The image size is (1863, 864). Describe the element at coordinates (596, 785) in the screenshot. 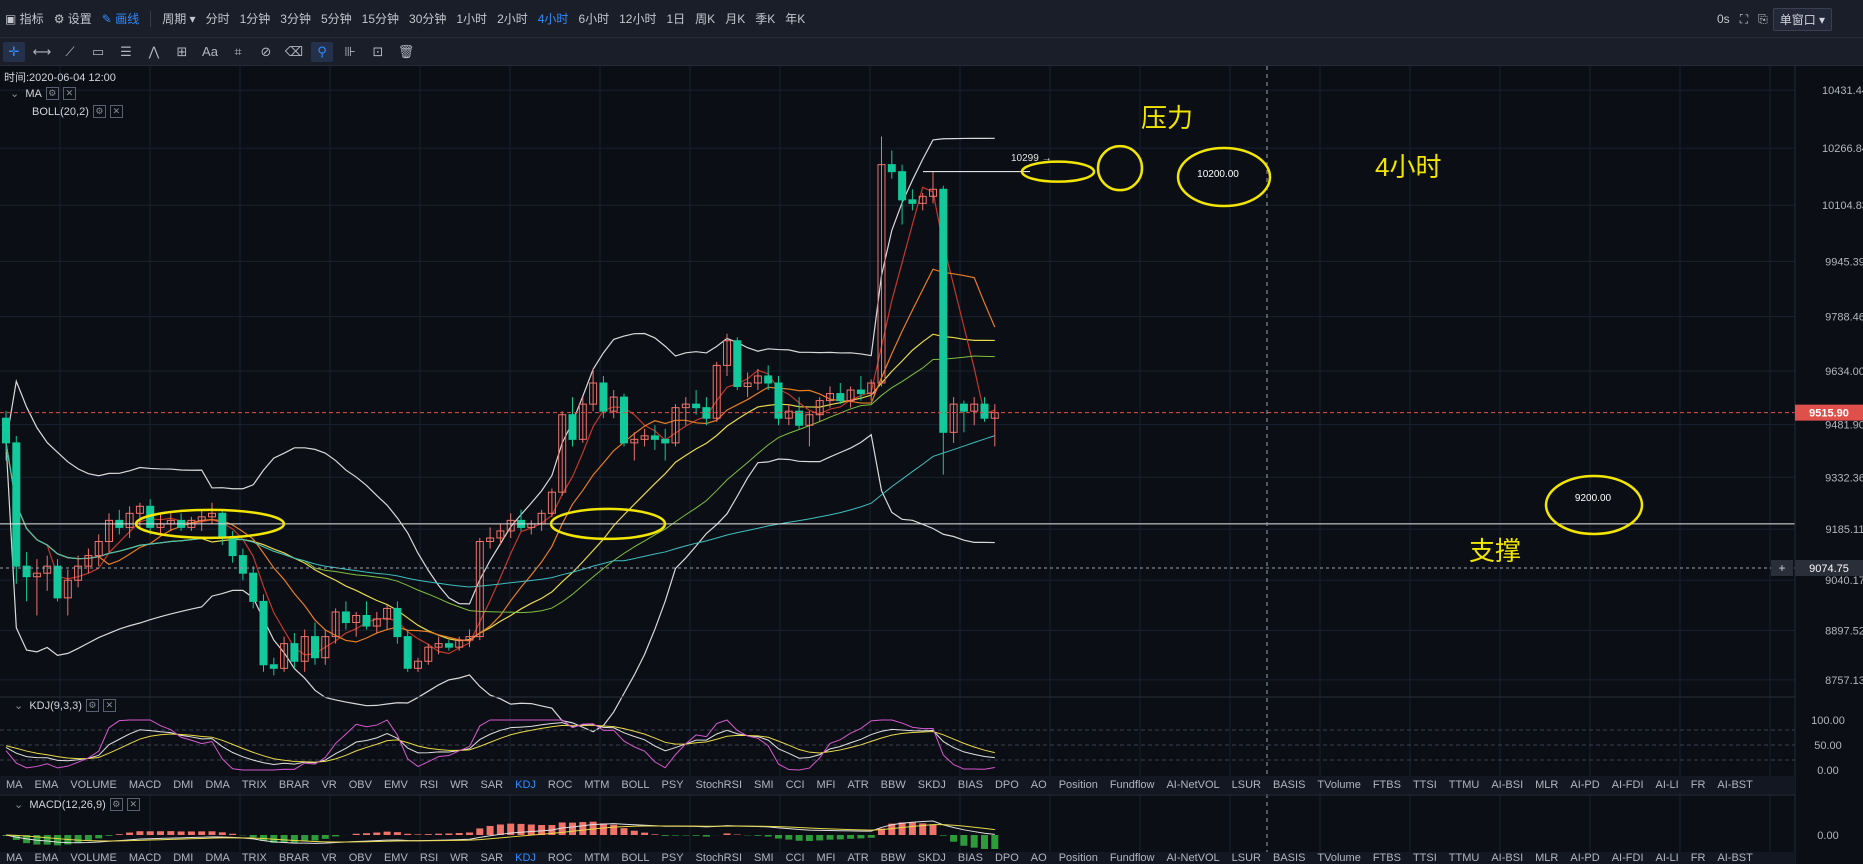

I see `indicator-tab-16: MTM` at that location.